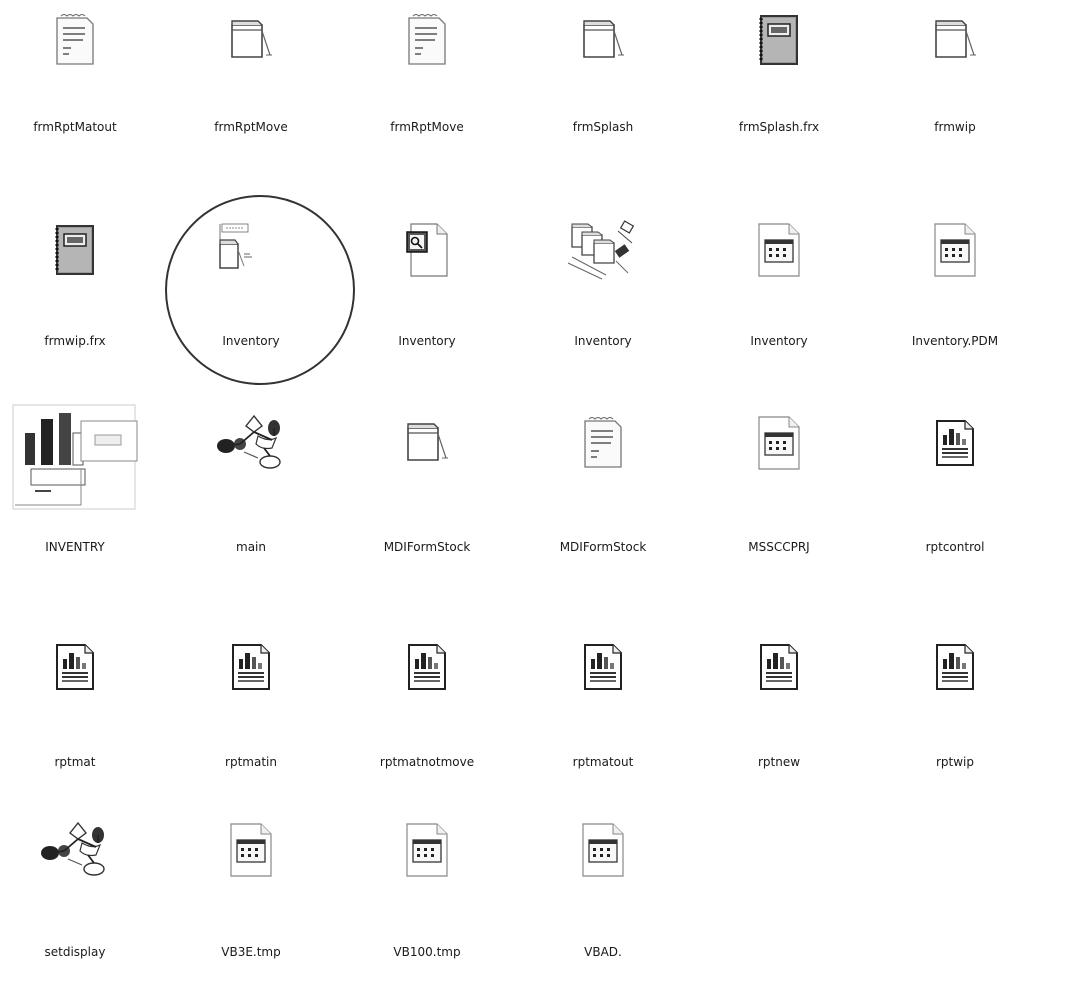 The width and height of the screenshot is (1074, 992). I want to click on file-mdiformstock-form: MDIFormStock, so click(427, 478).